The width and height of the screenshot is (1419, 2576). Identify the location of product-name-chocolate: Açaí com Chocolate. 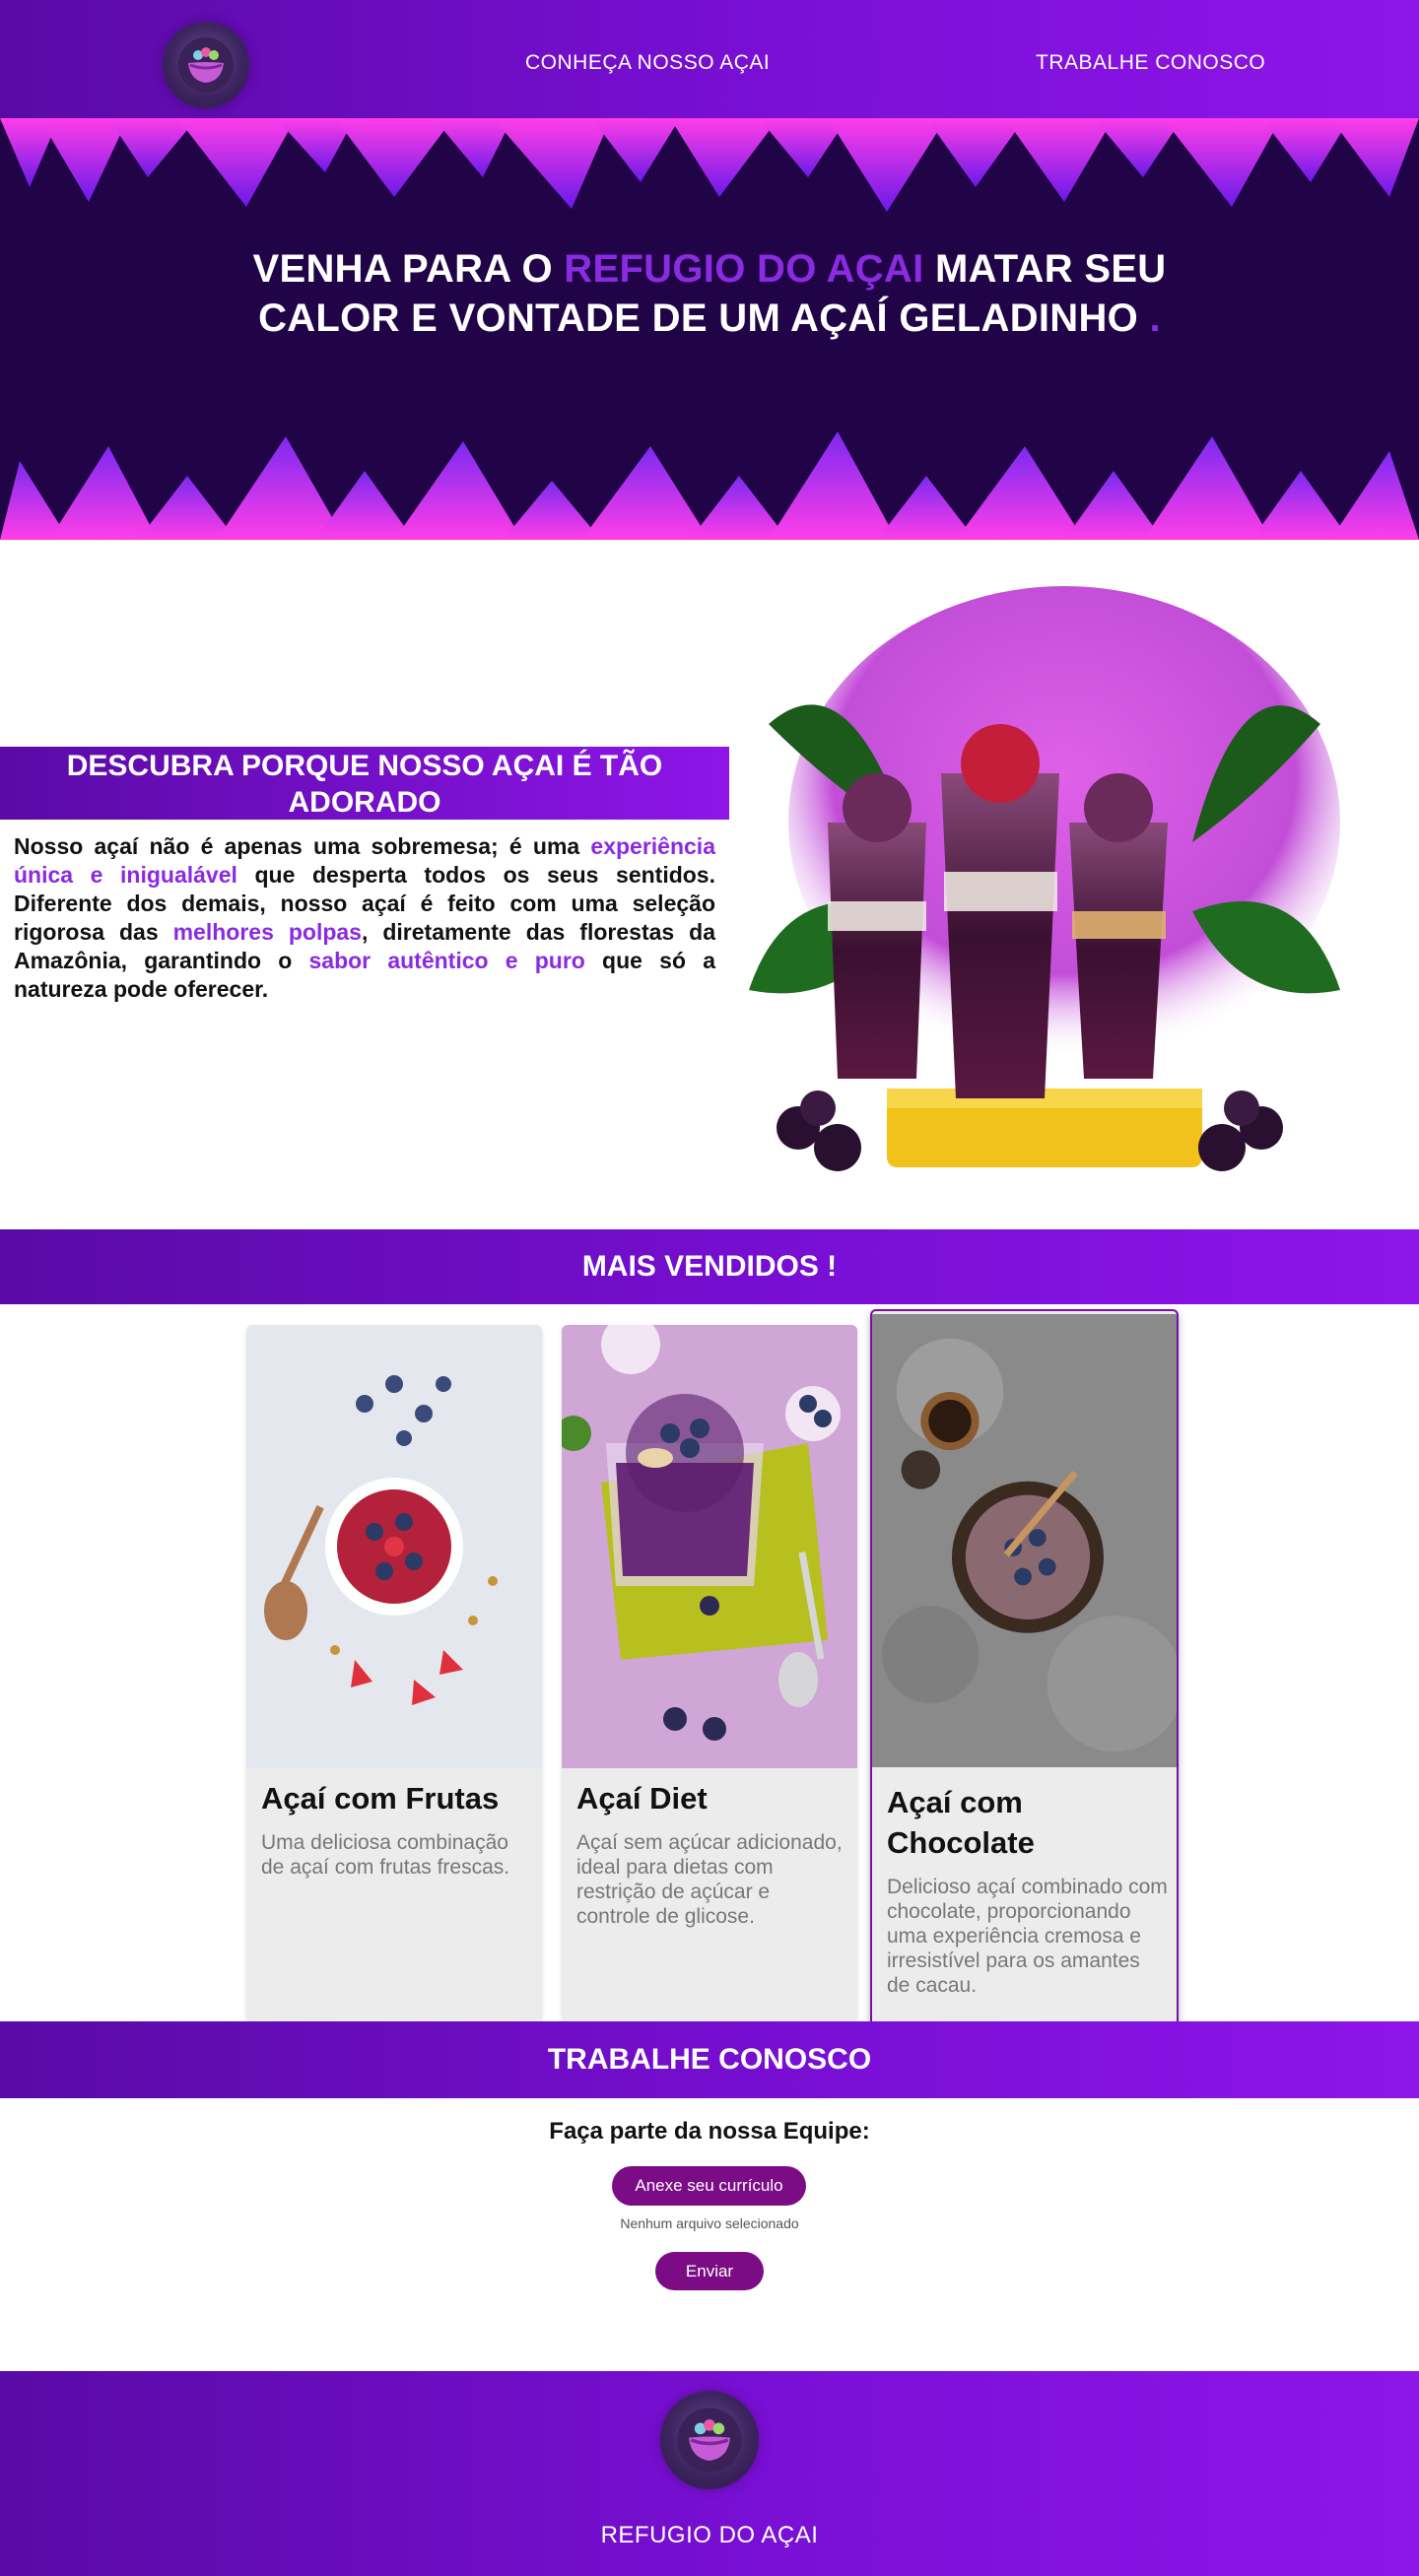
(961, 1823).